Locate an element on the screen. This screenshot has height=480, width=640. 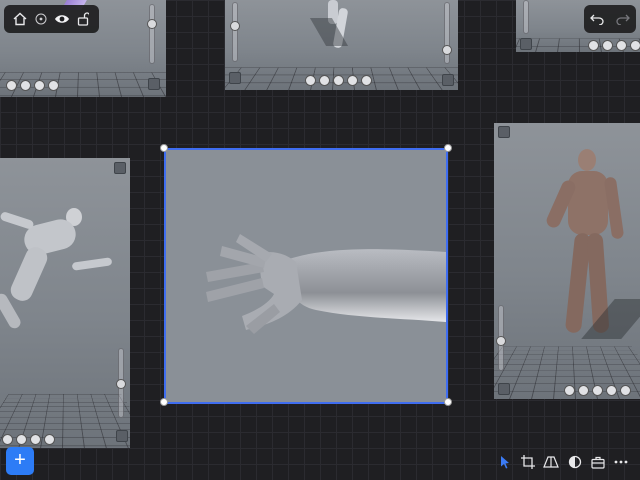
figure-legs is located at coordinates (331, 25).